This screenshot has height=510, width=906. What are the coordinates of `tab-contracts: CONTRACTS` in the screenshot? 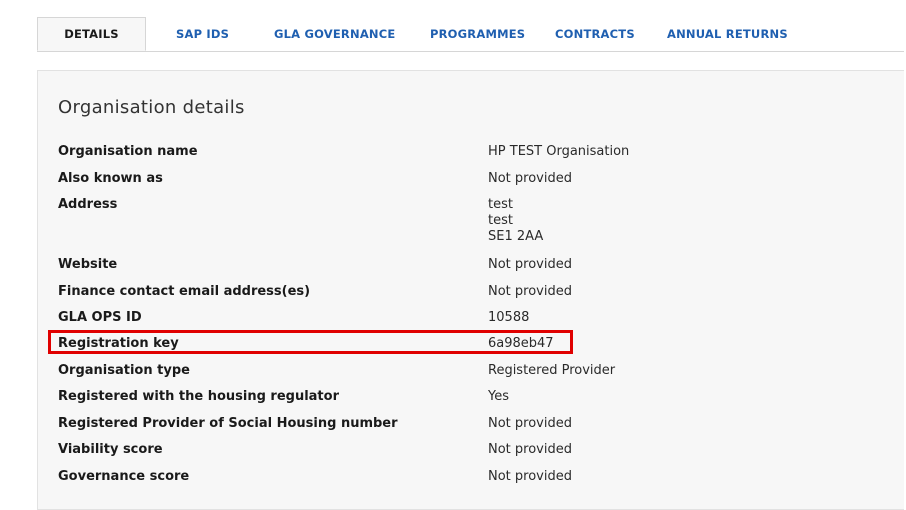 It's located at (595, 34).